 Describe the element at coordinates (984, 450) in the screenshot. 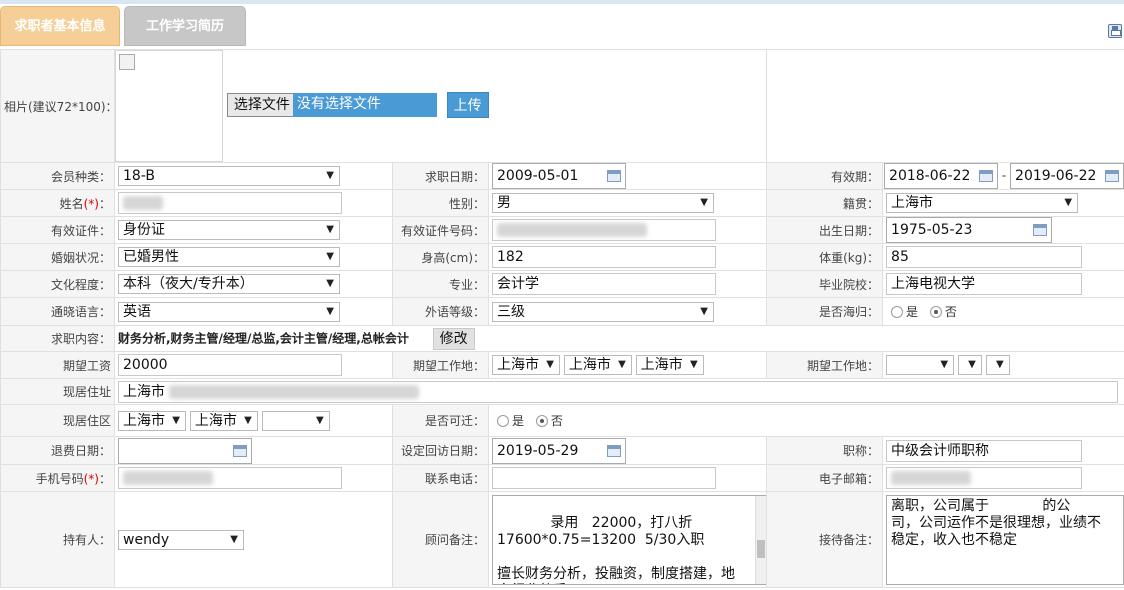

I see `title-input: 中级会计师职称` at that location.